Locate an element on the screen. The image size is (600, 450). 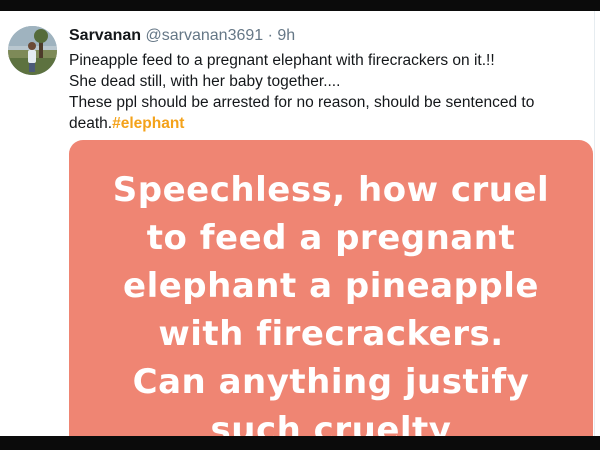
media-text-line: Can anything justify is located at coordinates (331, 382).